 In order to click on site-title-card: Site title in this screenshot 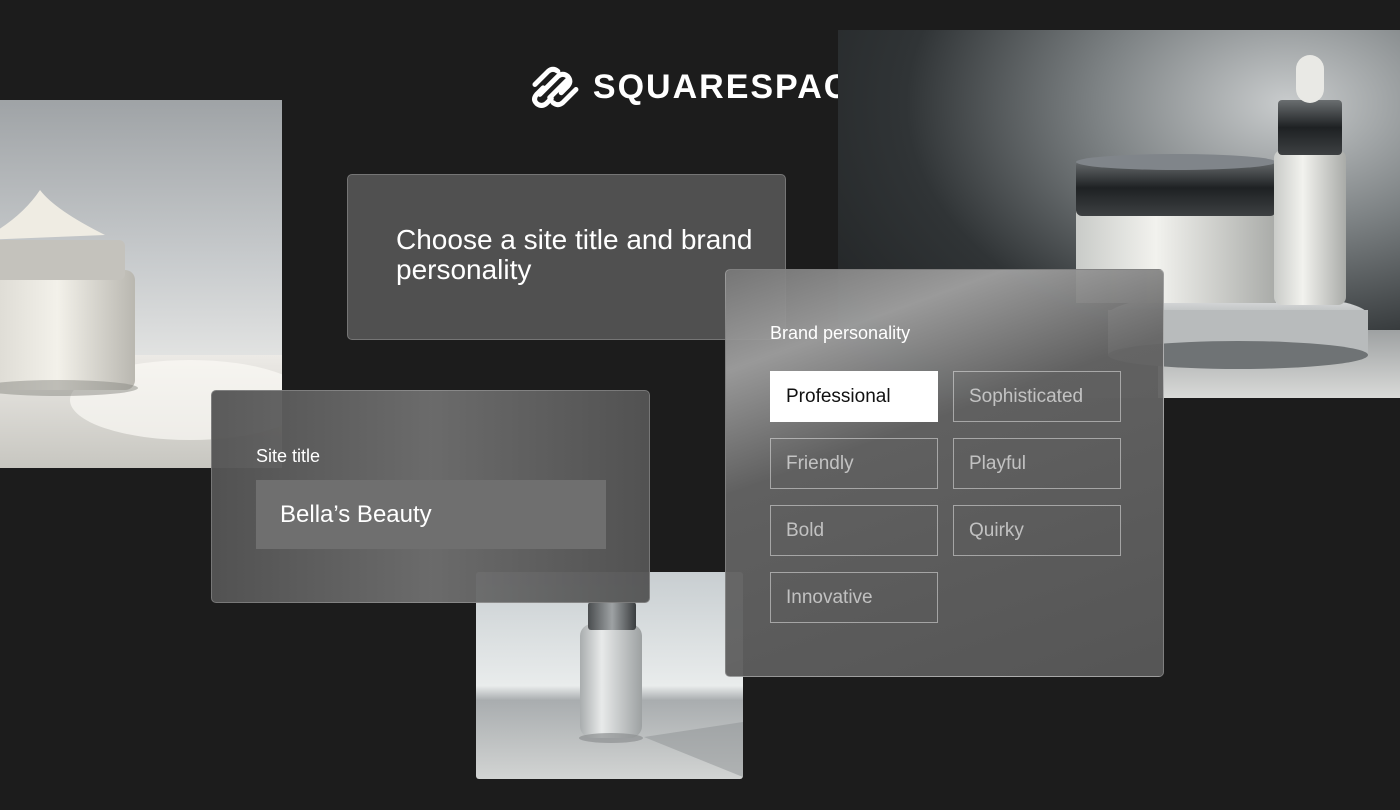, I will do `click(430, 496)`.